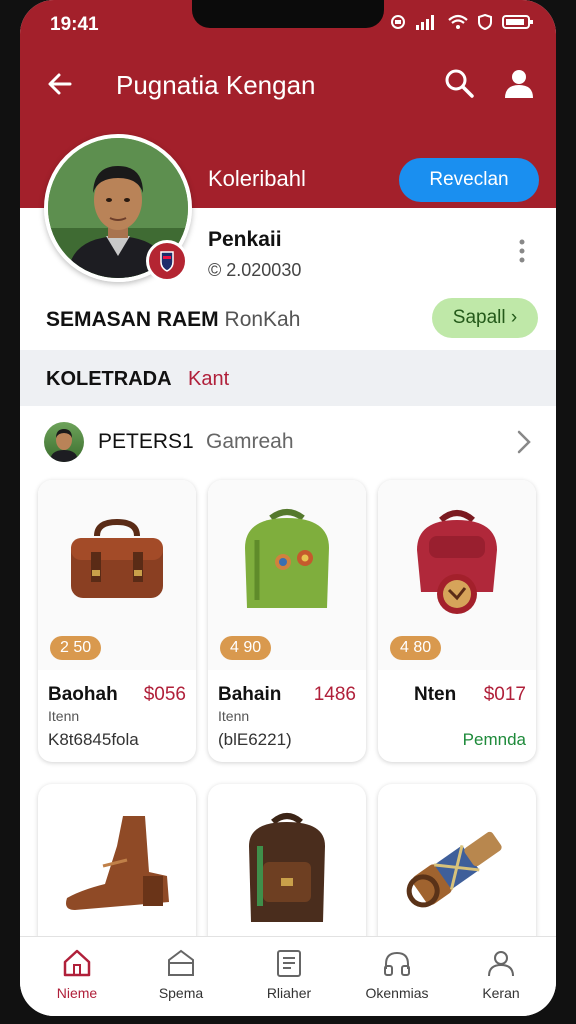  Describe the element at coordinates (64, 445) in the screenshot. I see `seller-photo-icon` at that location.